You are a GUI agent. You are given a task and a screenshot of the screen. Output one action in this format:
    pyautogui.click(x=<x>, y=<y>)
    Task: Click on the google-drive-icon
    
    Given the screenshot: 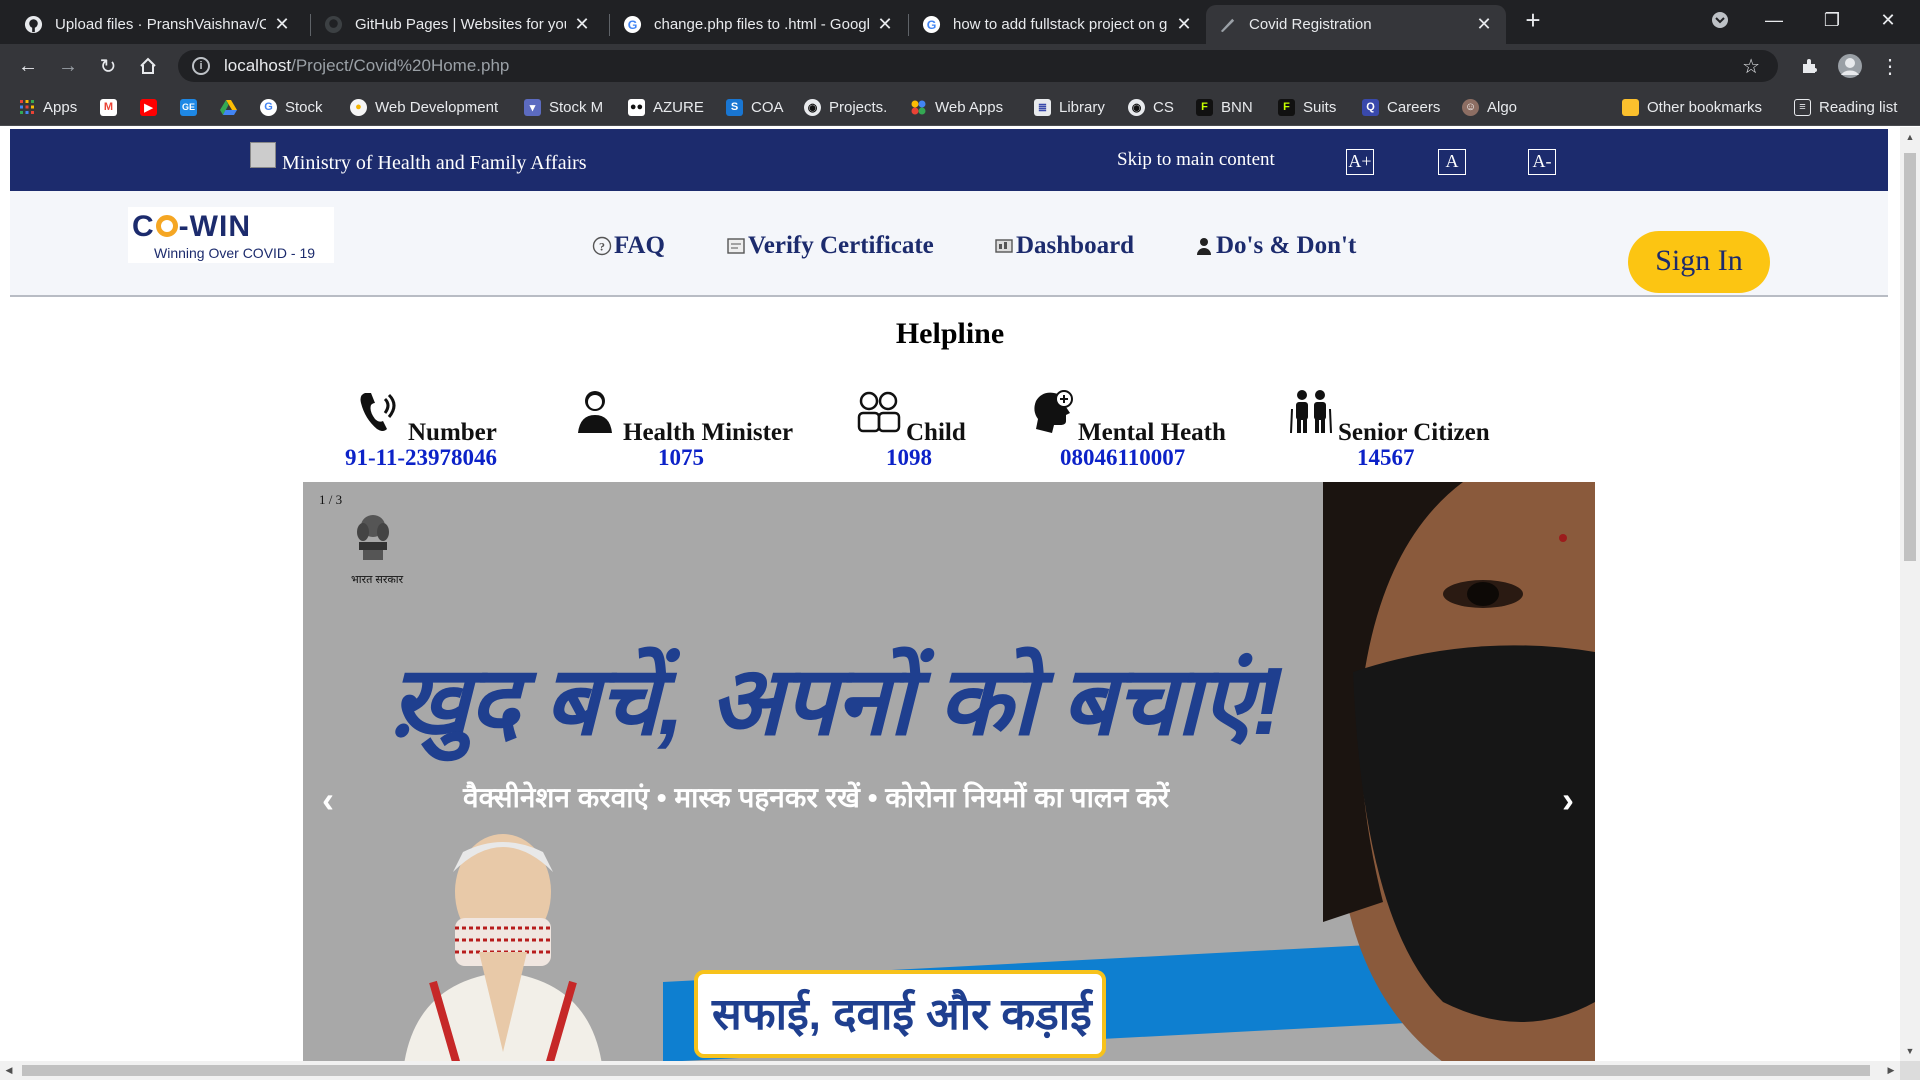 What is the action you would take?
    pyautogui.click(x=228, y=107)
    